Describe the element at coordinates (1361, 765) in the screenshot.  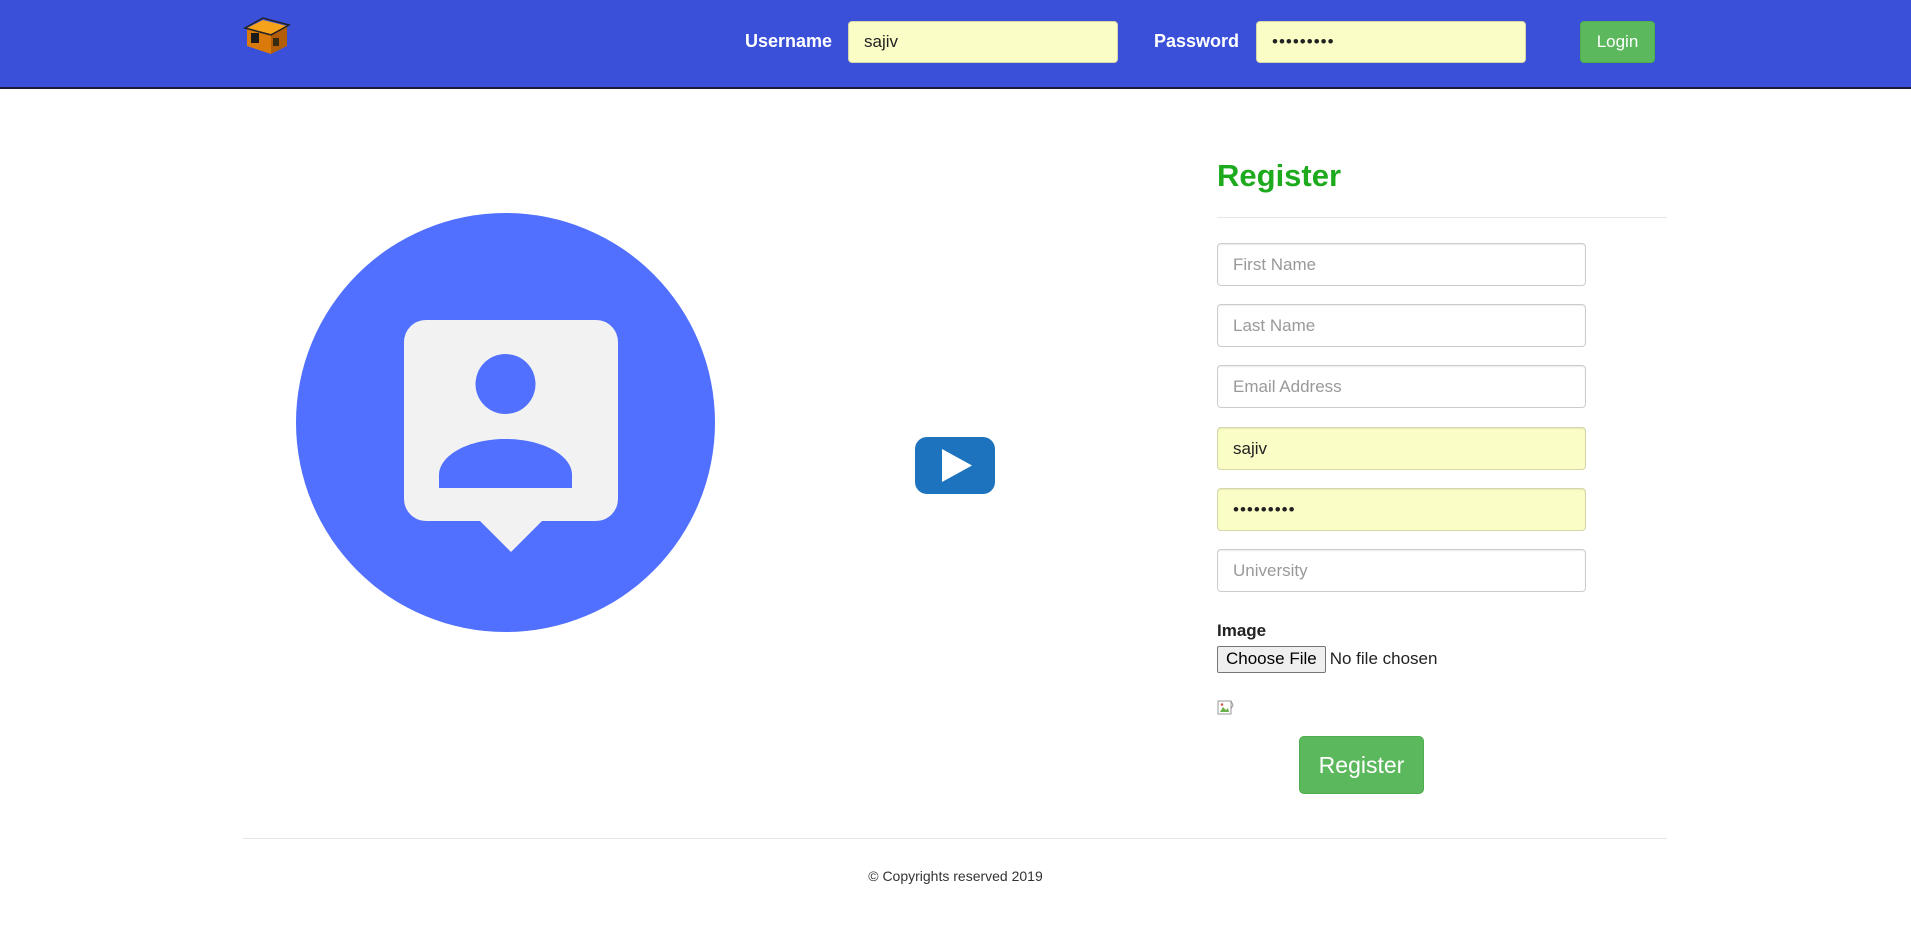
I see `register-button: Register` at that location.